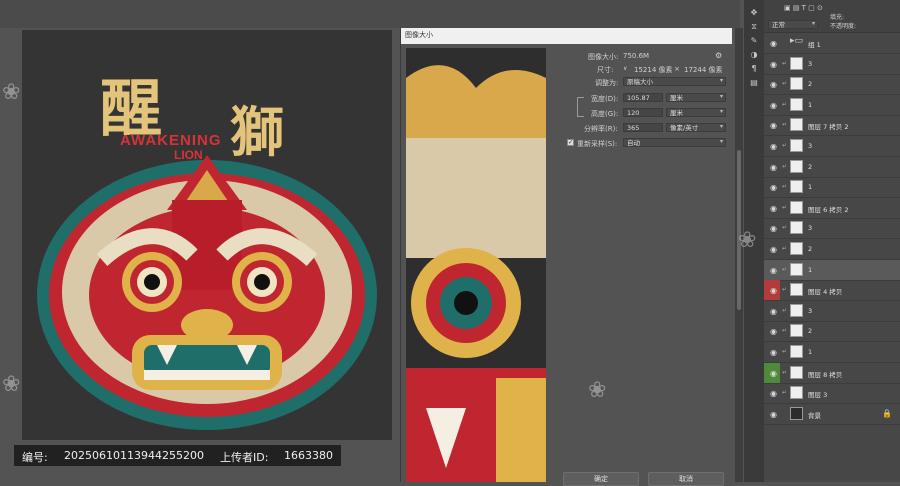 The width and height of the screenshot is (900, 486). What do you see at coordinates (696, 127) in the screenshot?
I see `resolution-unit-select: 像素/英寸` at bounding box center [696, 127].